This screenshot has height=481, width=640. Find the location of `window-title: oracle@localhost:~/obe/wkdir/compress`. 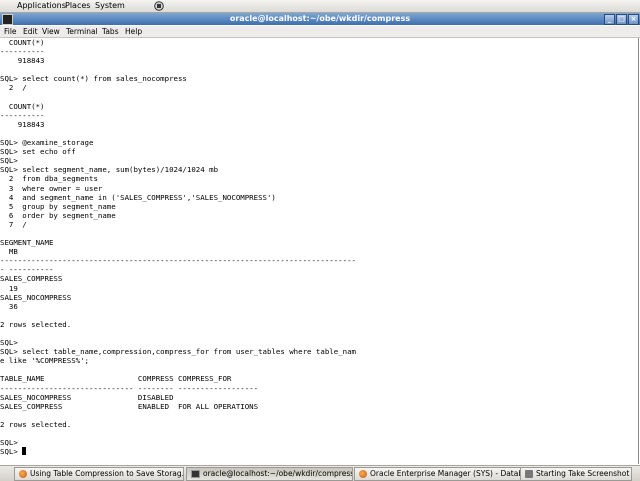

window-title: oracle@localhost:~/obe/wkdir/compress is located at coordinates (320, 18).